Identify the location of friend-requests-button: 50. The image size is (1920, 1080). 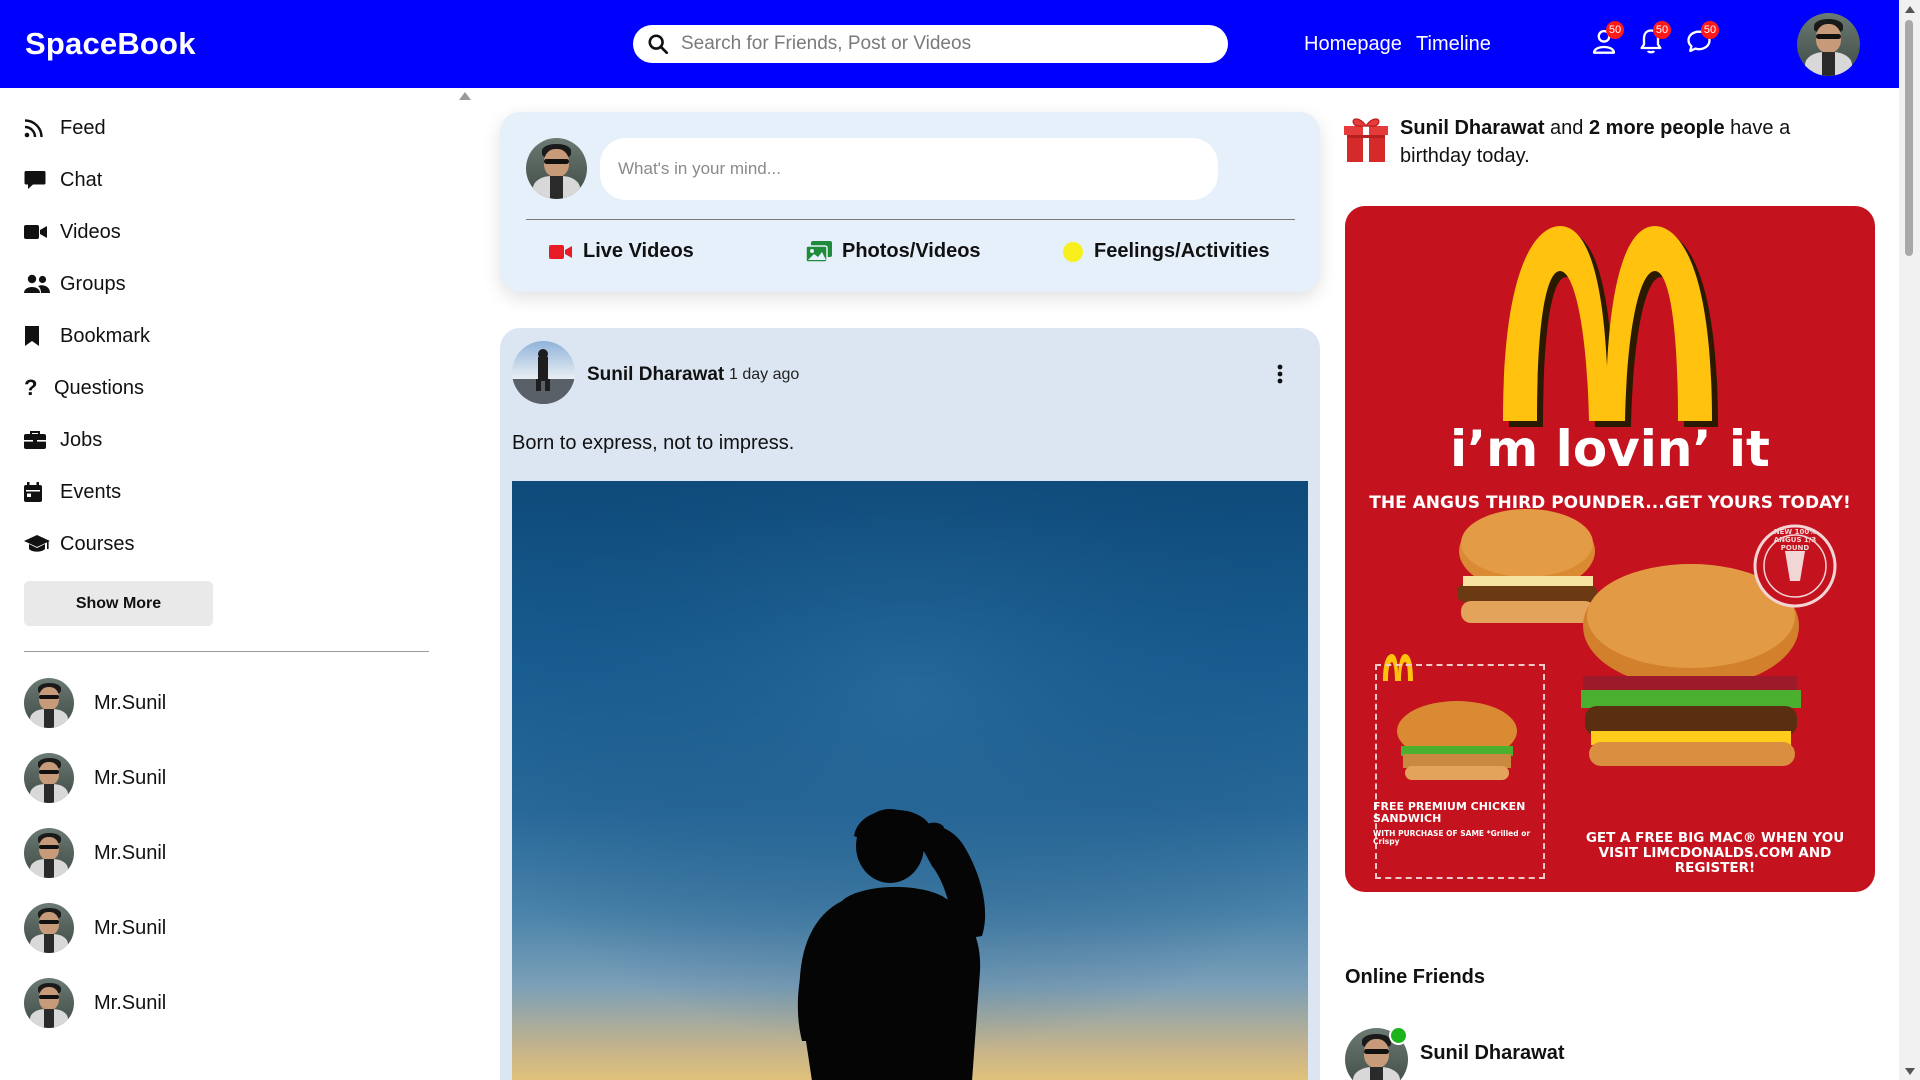
(1607, 39).